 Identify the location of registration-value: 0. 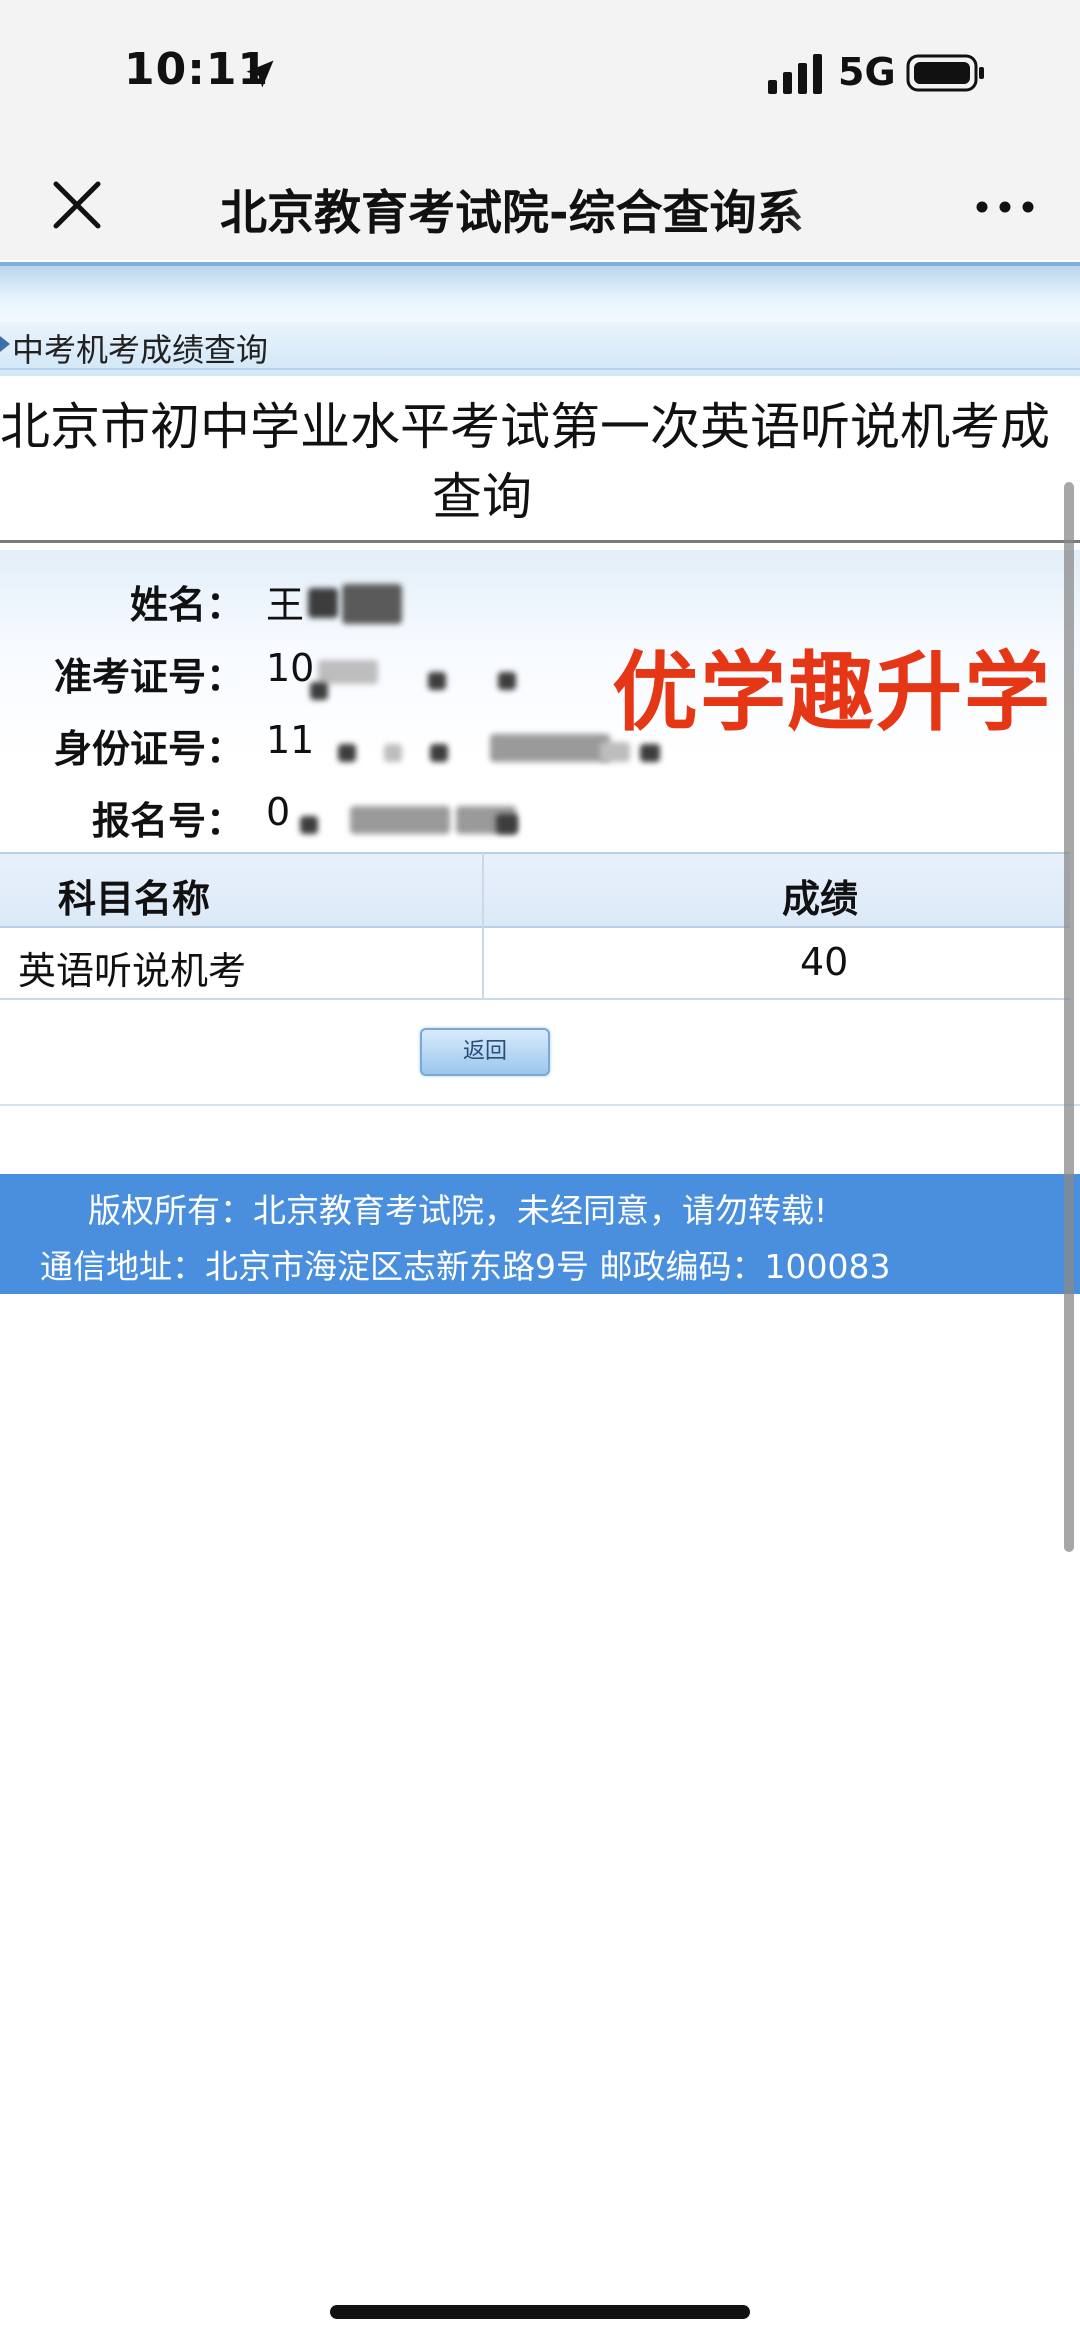
(278, 812).